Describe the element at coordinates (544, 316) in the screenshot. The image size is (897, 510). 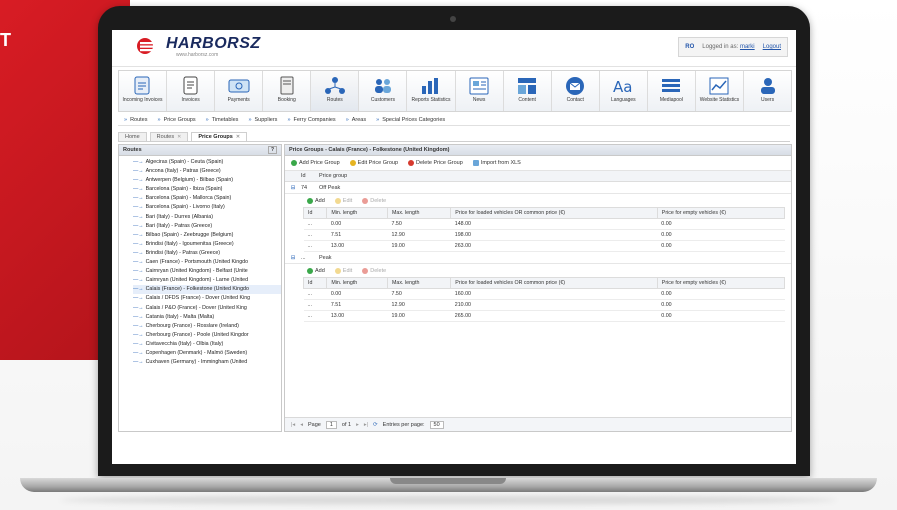
I see `table-row: ... 13.00 19.00 265.00 0.00` at that location.